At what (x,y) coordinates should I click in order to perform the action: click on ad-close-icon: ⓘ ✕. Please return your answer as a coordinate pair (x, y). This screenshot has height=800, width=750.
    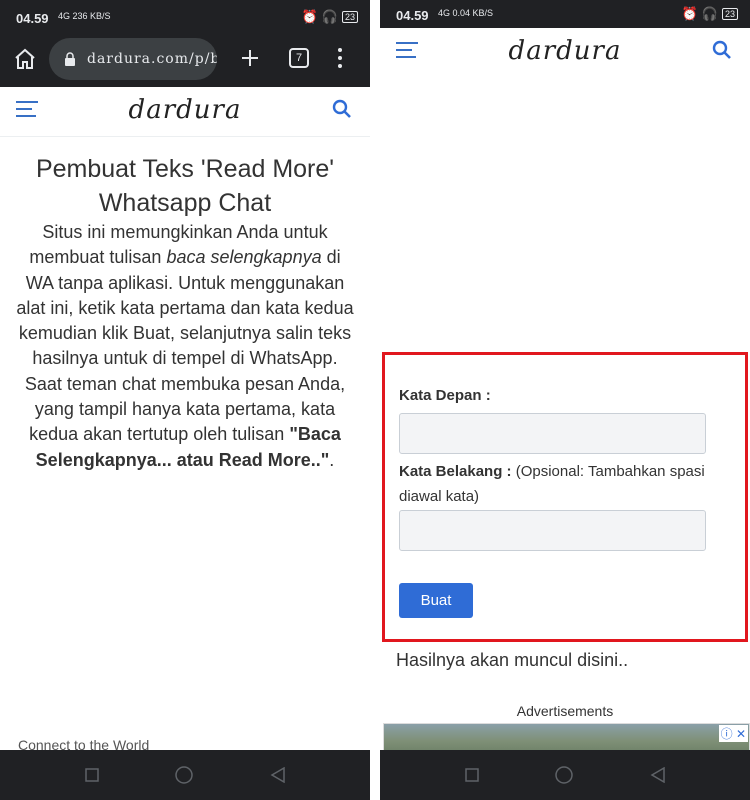
    Looking at the image, I should click on (733, 733).